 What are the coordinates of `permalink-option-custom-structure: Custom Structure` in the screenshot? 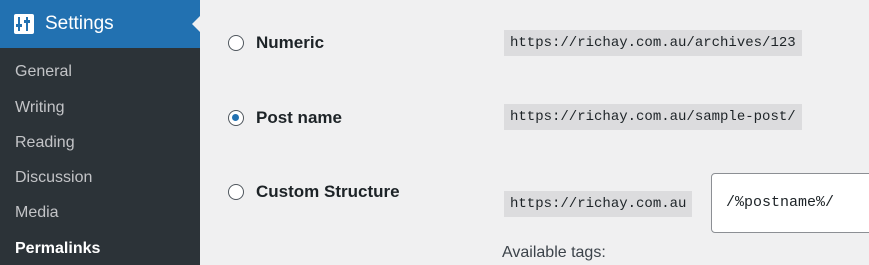 It's located at (314, 192).